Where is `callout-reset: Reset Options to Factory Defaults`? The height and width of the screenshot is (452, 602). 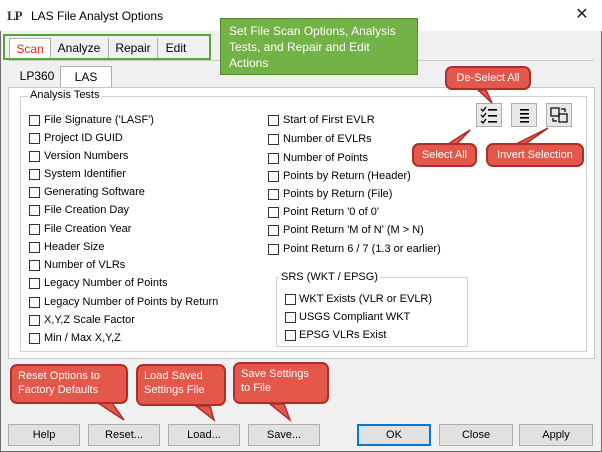
callout-reset: Reset Options to Factory Defaults is located at coordinates (69, 384).